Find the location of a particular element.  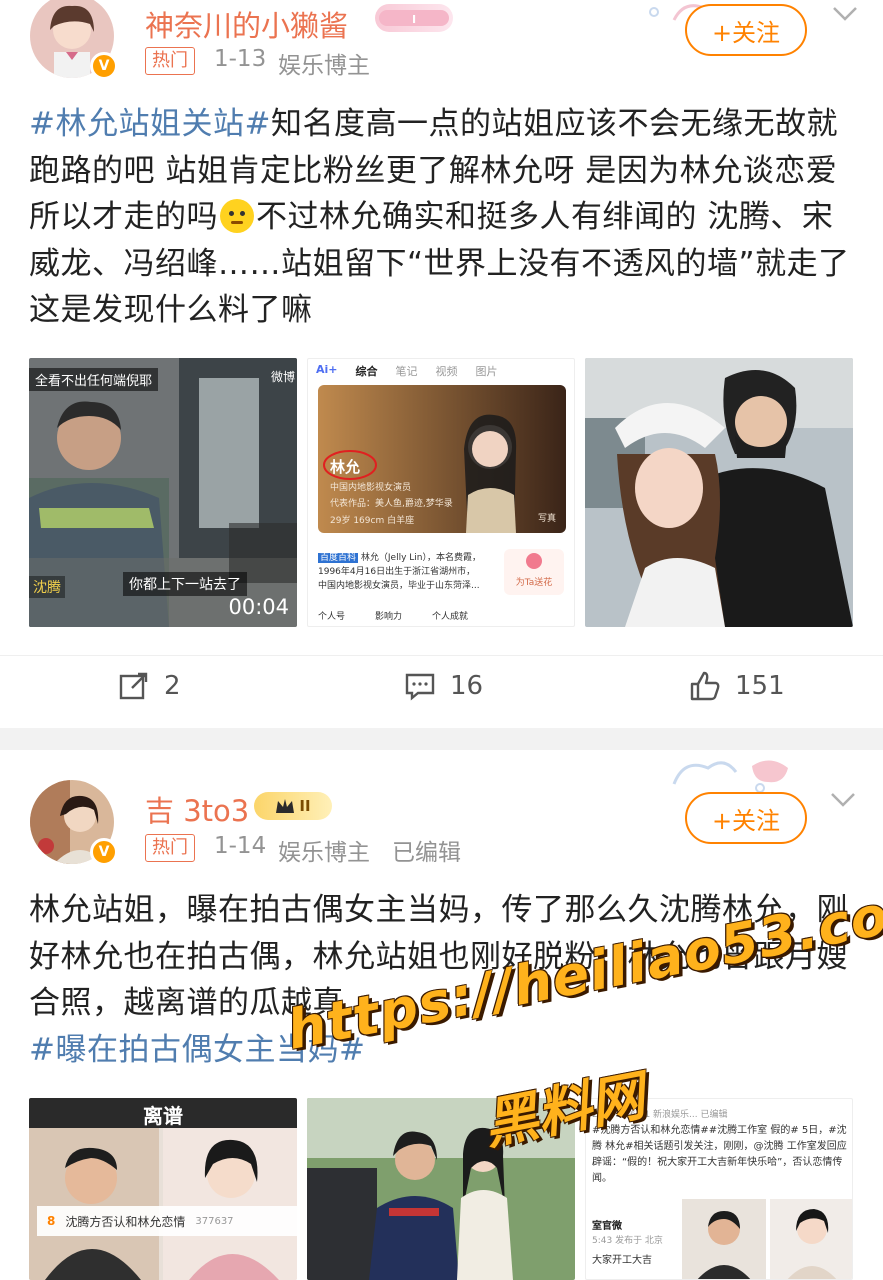

trending-rank: 8 is located at coordinates (51, 1221).